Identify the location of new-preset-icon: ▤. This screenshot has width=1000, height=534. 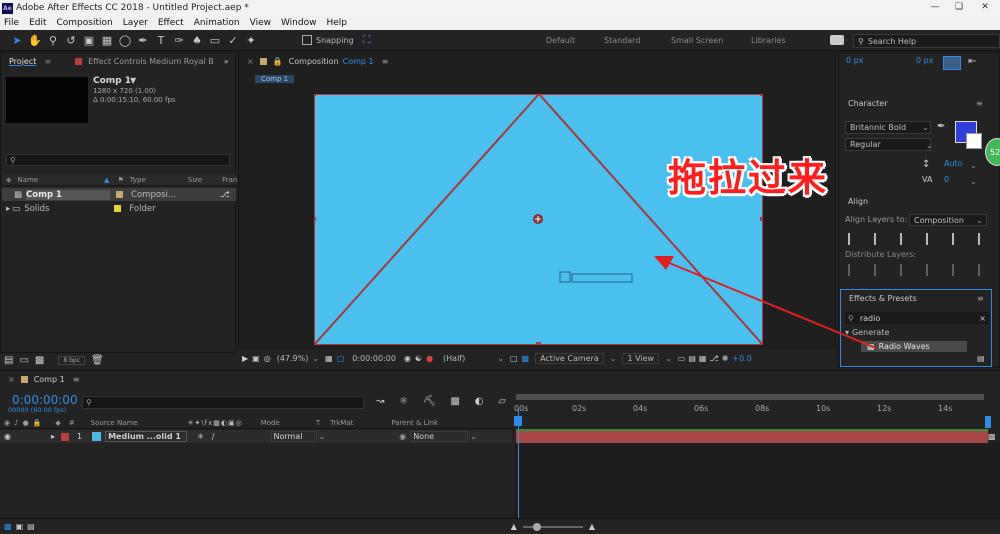
(981, 358).